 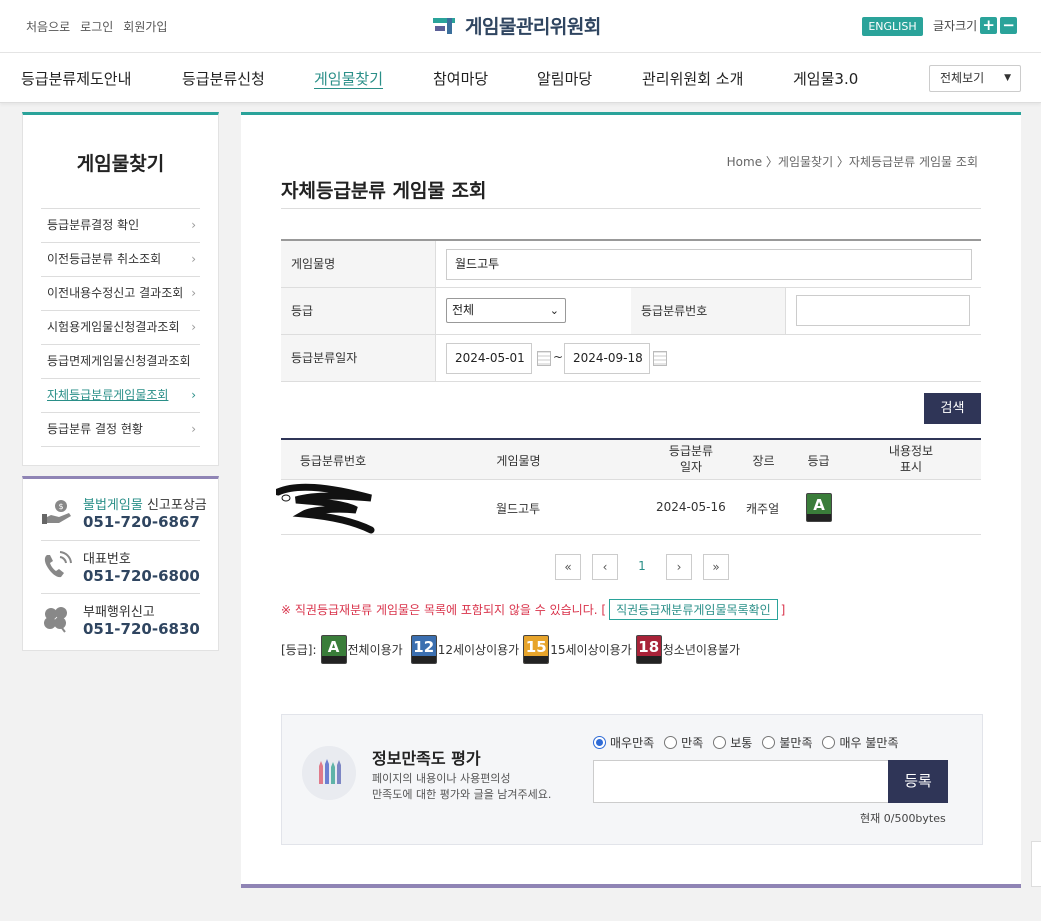 I want to click on contact-main-phone: 대표번호 051-720-6800, so click(x=120, y=566).